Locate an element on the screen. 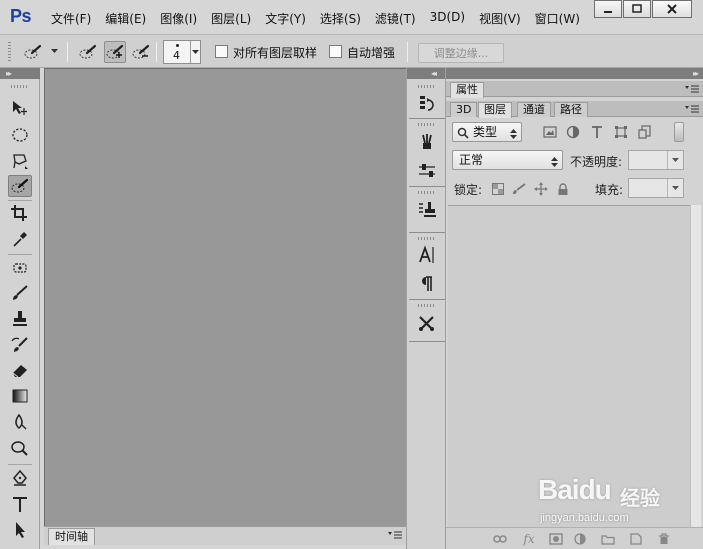 This screenshot has height=549, width=703. lock-position-icon is located at coordinates (541, 189).